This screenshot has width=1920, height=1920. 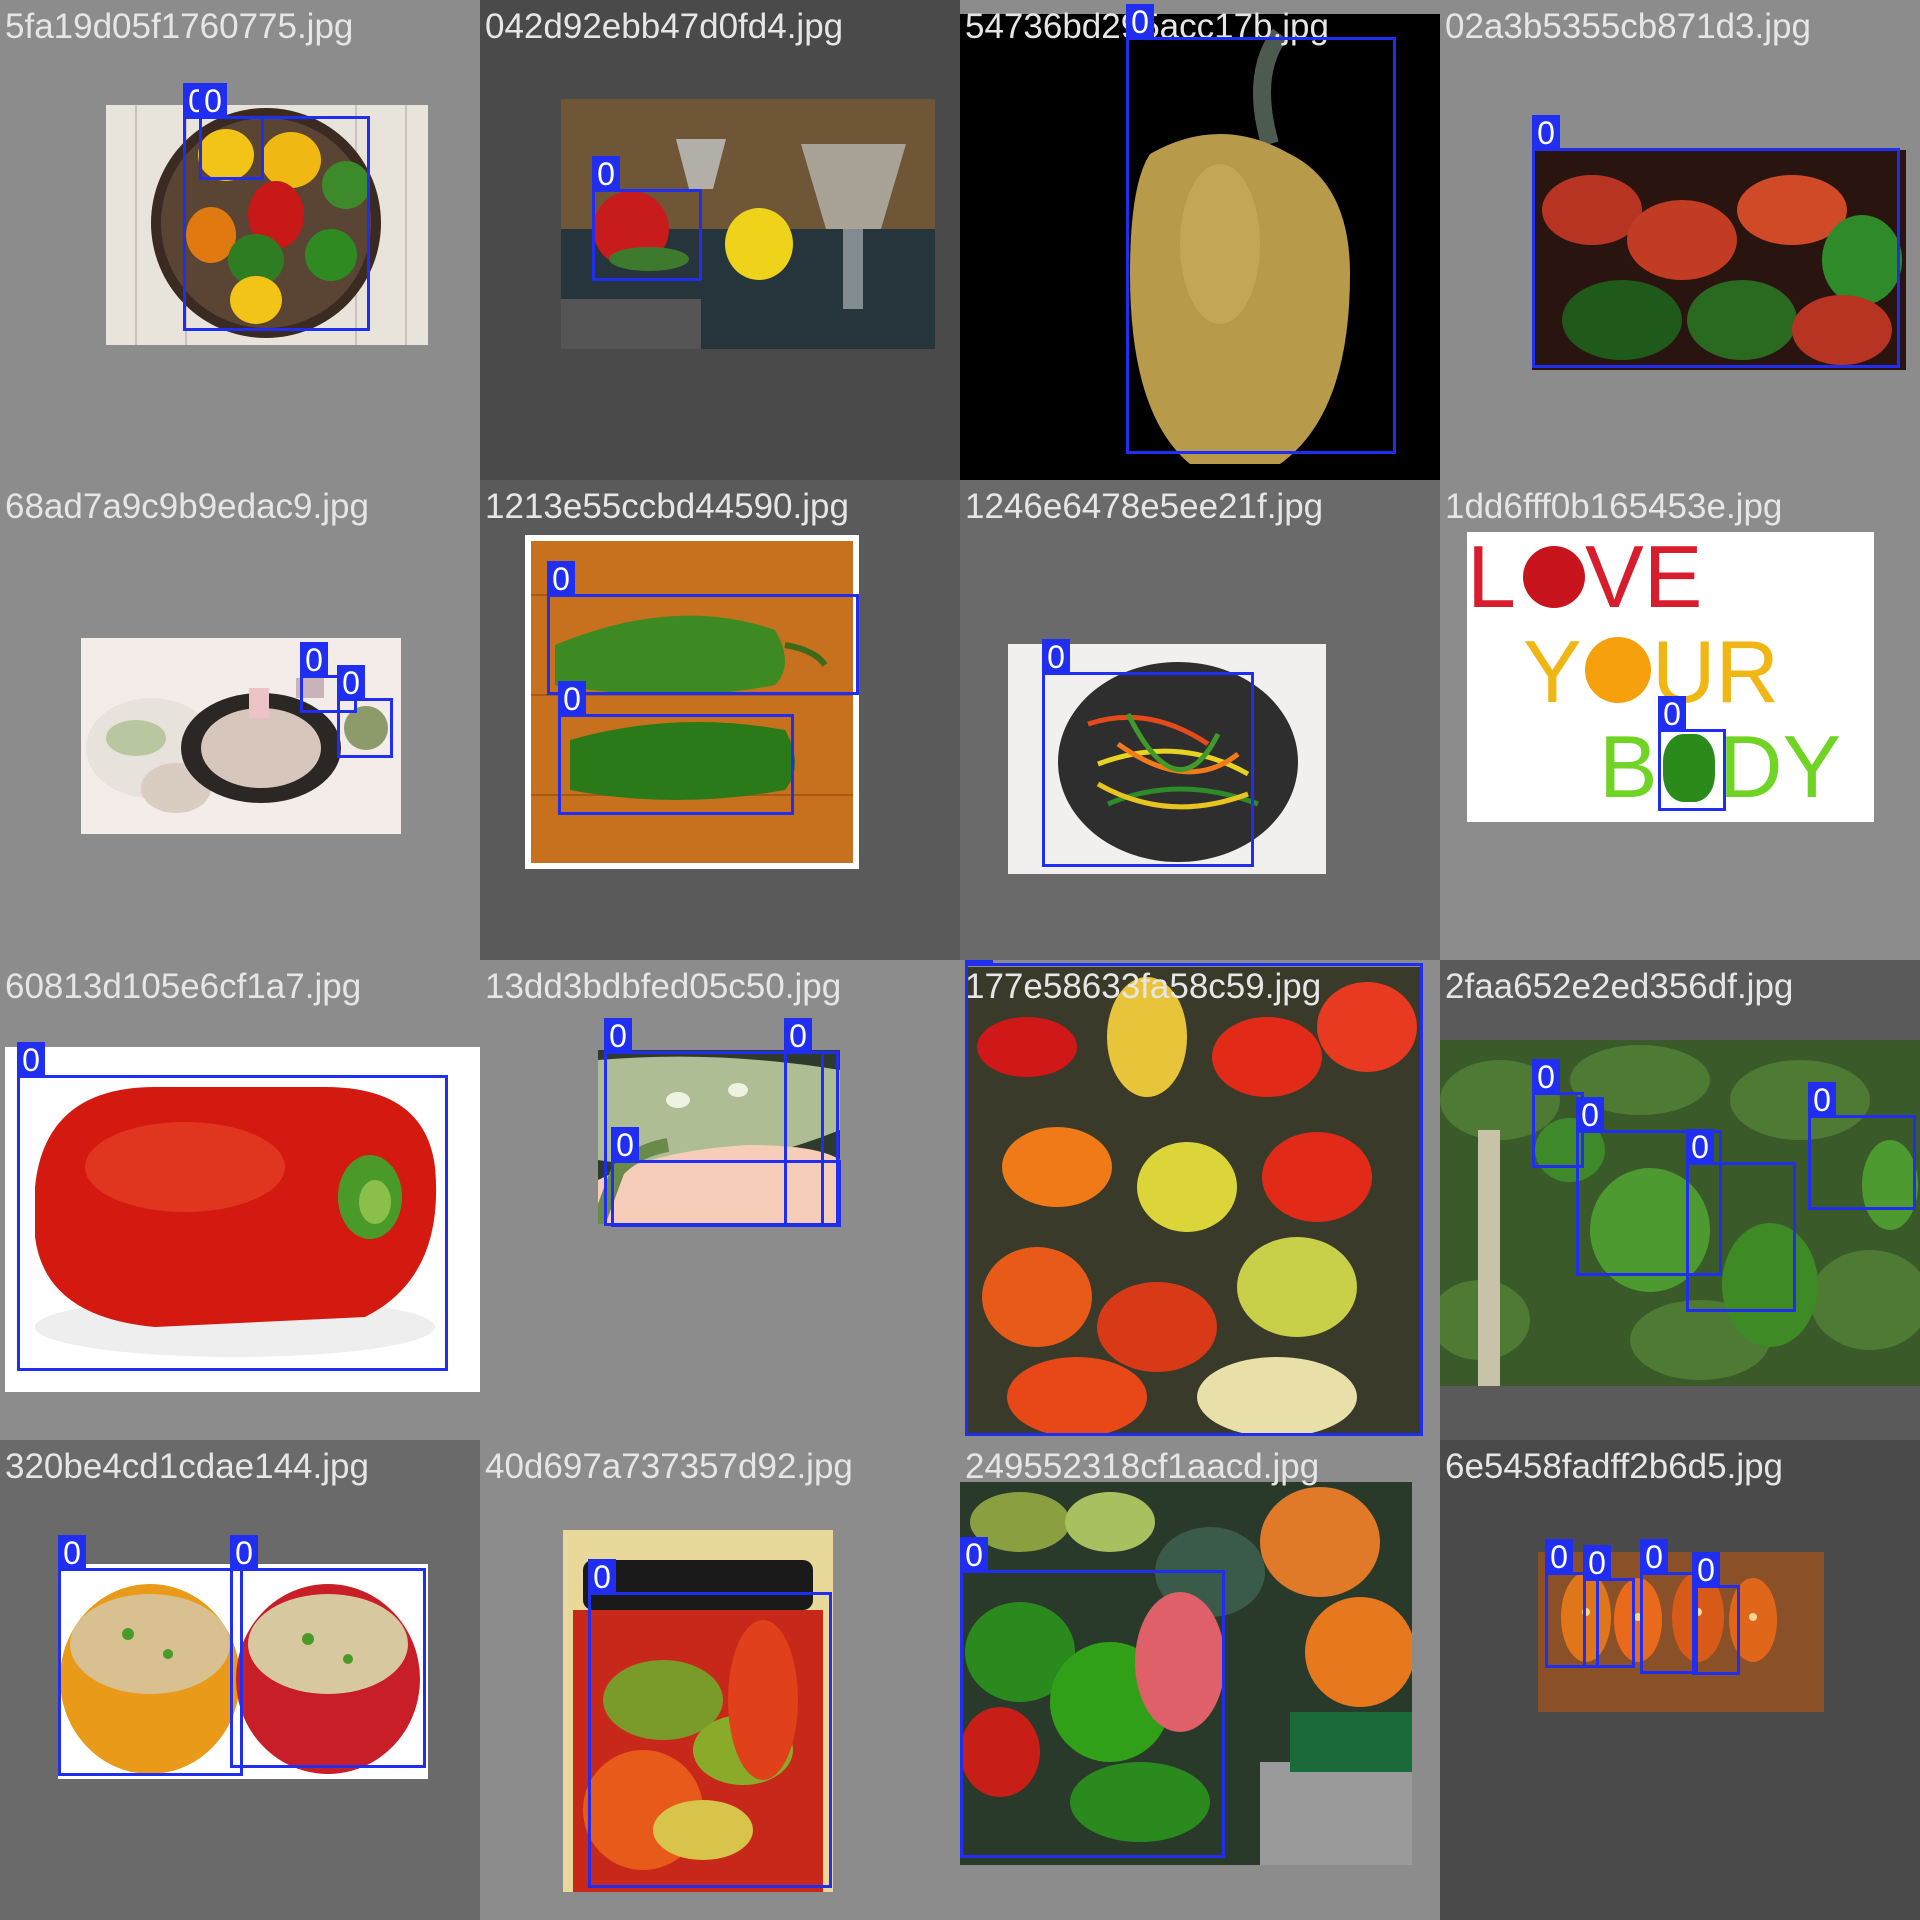 What do you see at coordinates (1680, 1680) in the screenshot?
I see `tile-15: 6e5458fadff2b6d5.jpg 0 0 0 0` at bounding box center [1680, 1680].